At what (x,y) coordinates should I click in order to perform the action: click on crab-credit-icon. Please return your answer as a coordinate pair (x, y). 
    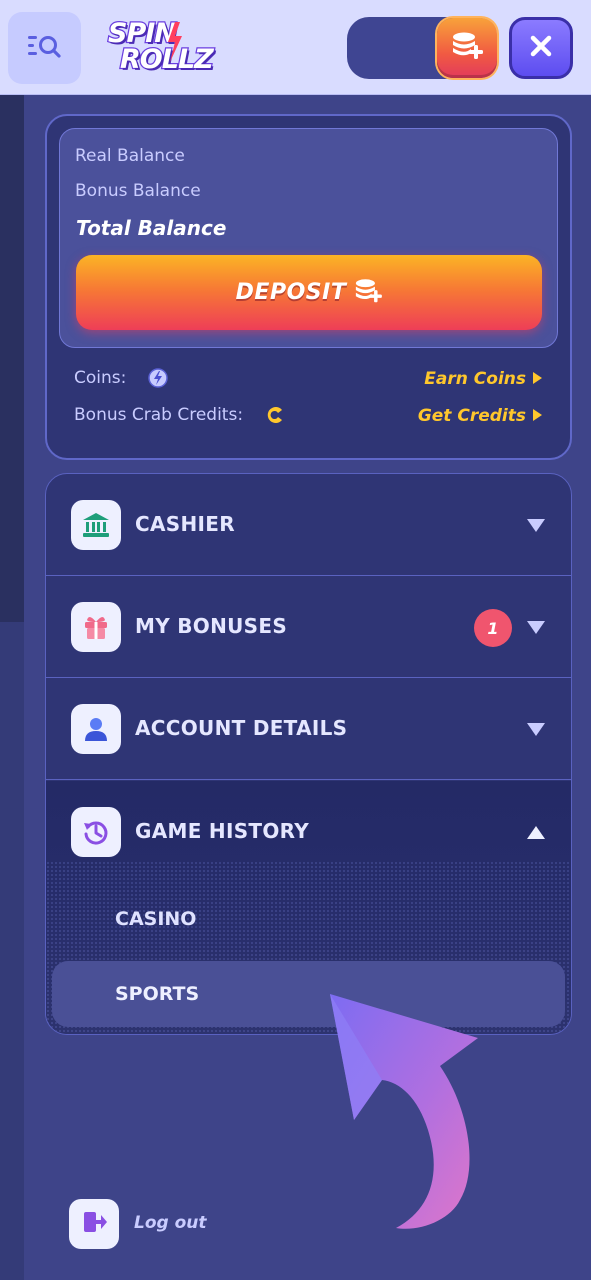
    Looking at the image, I should click on (276, 417).